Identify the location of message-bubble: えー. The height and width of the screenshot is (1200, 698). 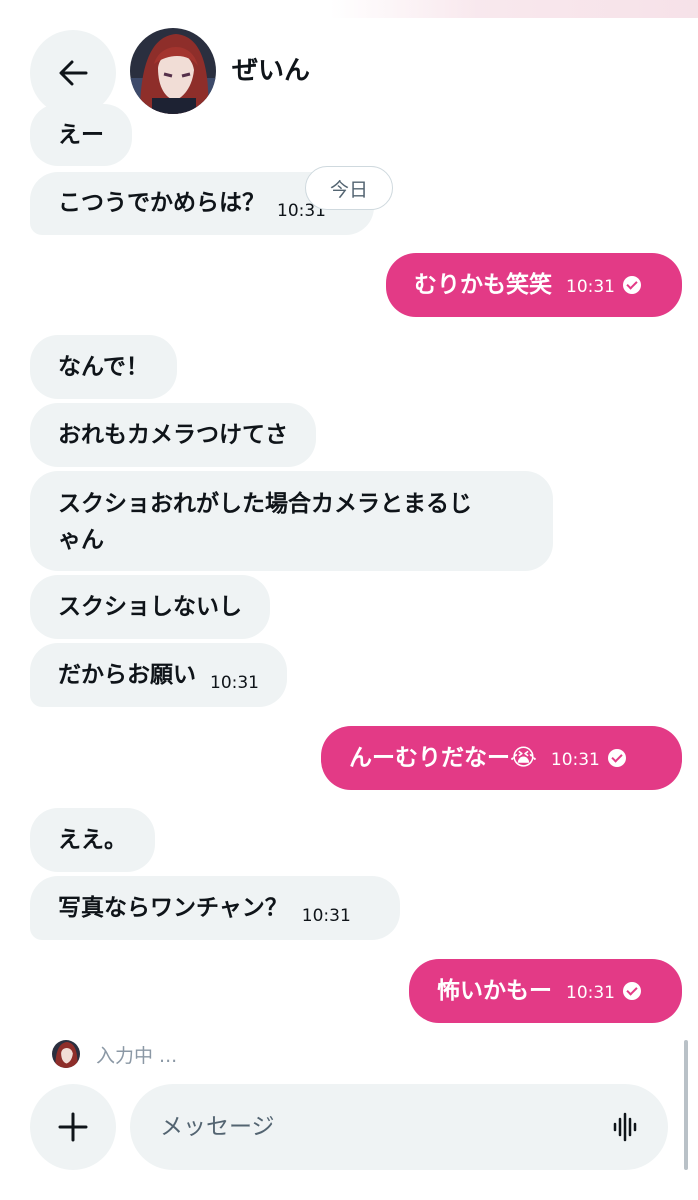
(81, 135).